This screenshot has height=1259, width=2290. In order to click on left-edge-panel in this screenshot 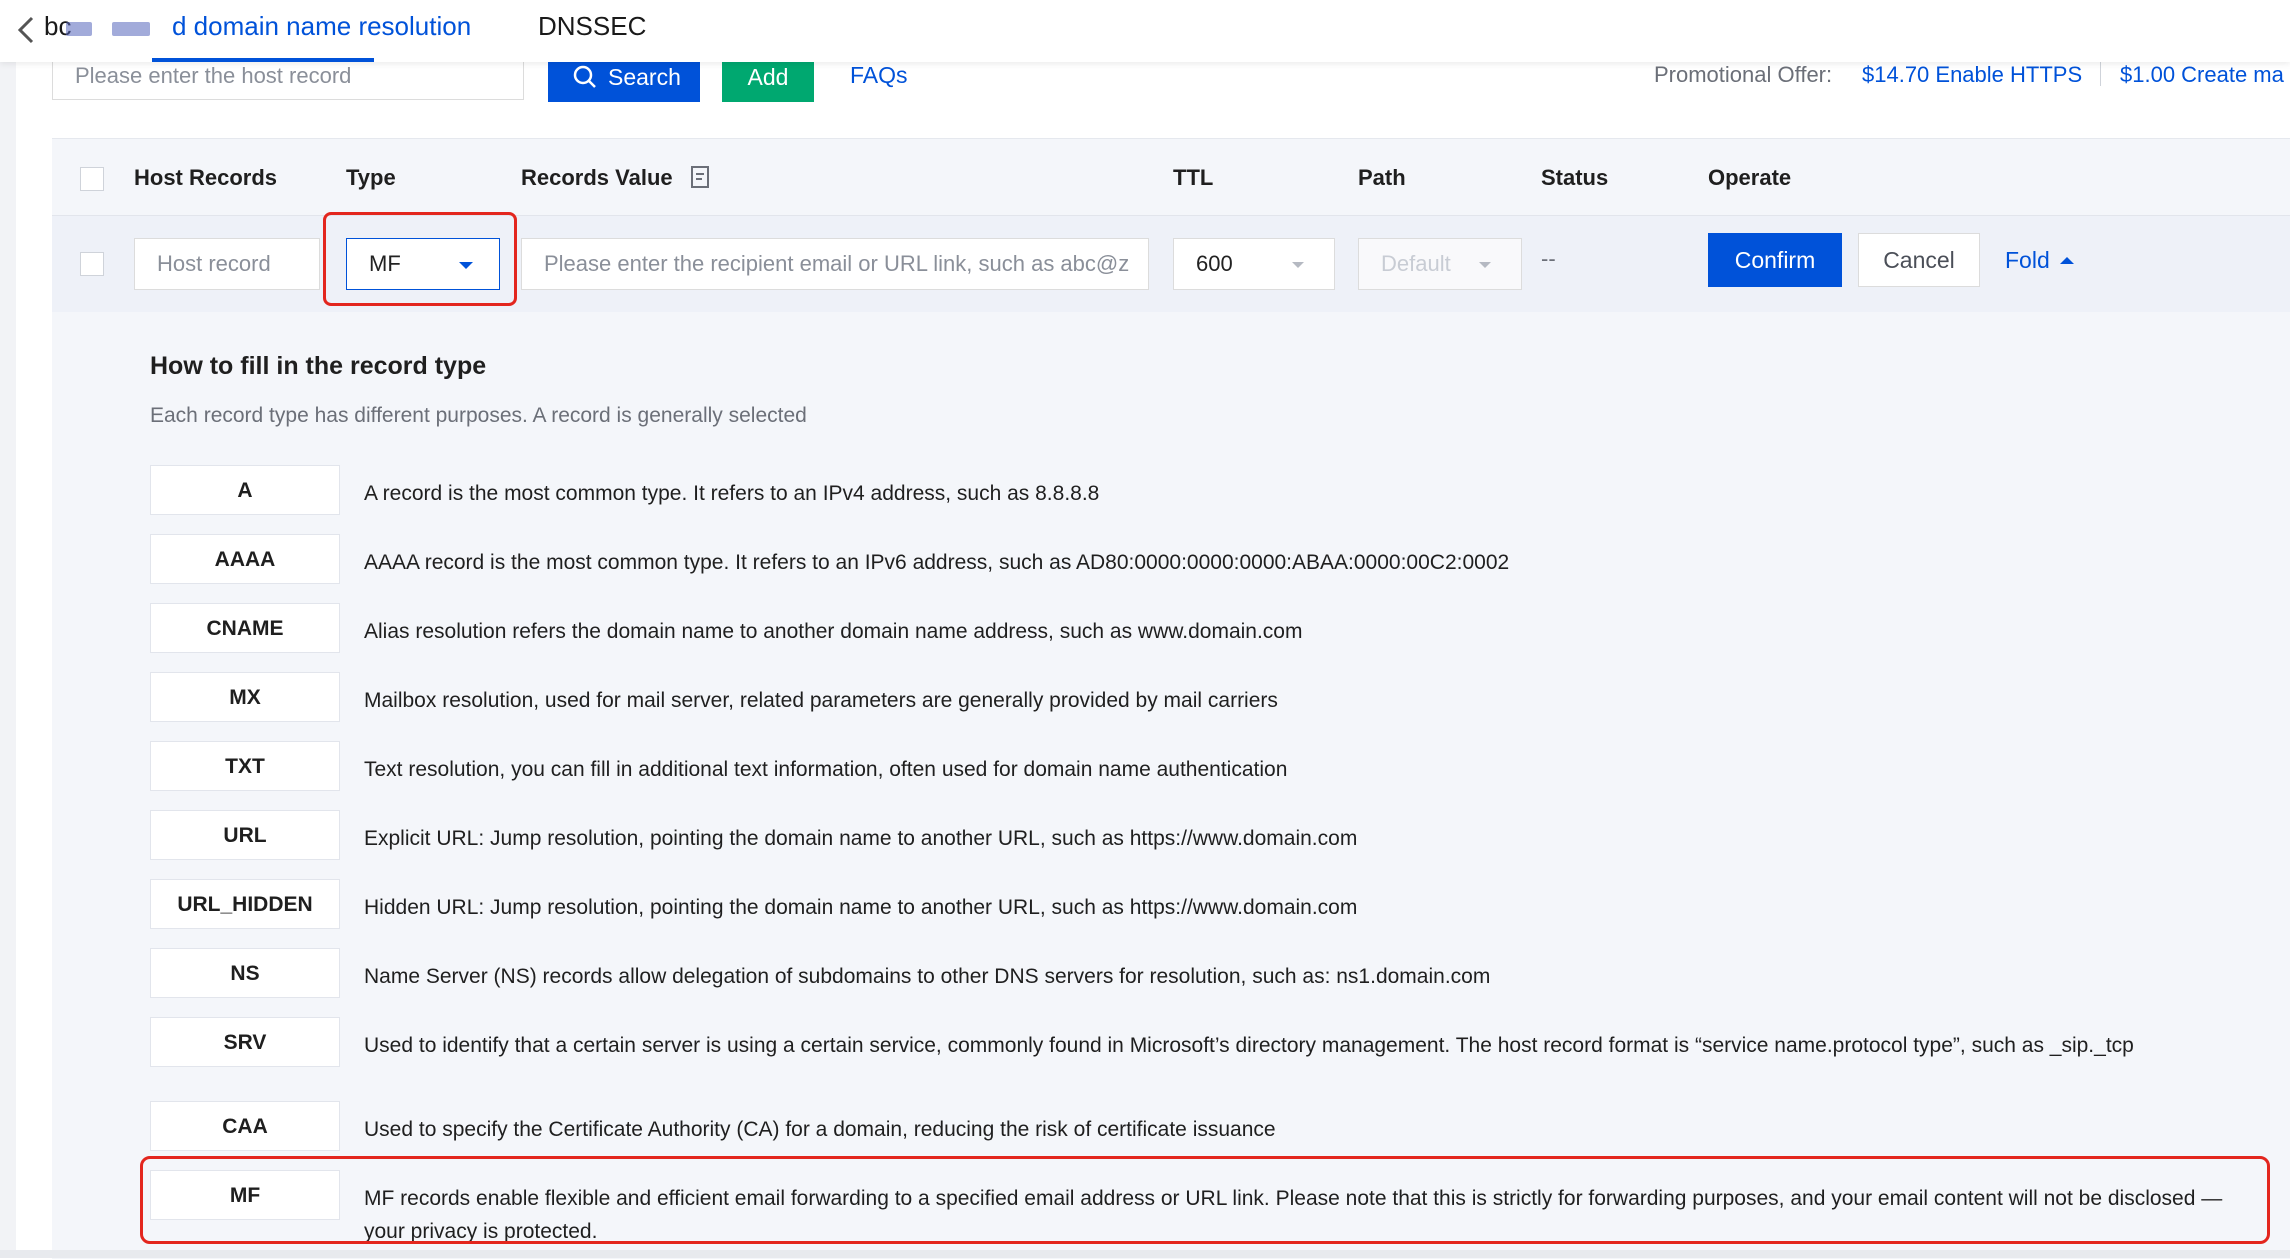, I will do `click(8, 660)`.